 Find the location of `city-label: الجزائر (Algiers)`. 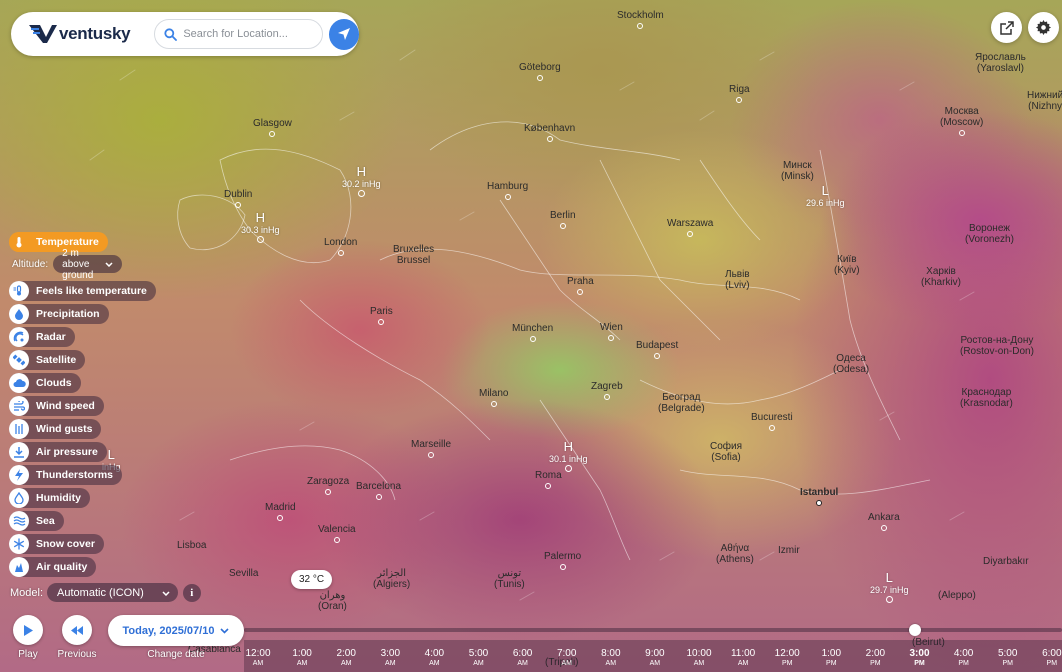

city-label: الجزائر (Algiers) is located at coordinates (391, 579).